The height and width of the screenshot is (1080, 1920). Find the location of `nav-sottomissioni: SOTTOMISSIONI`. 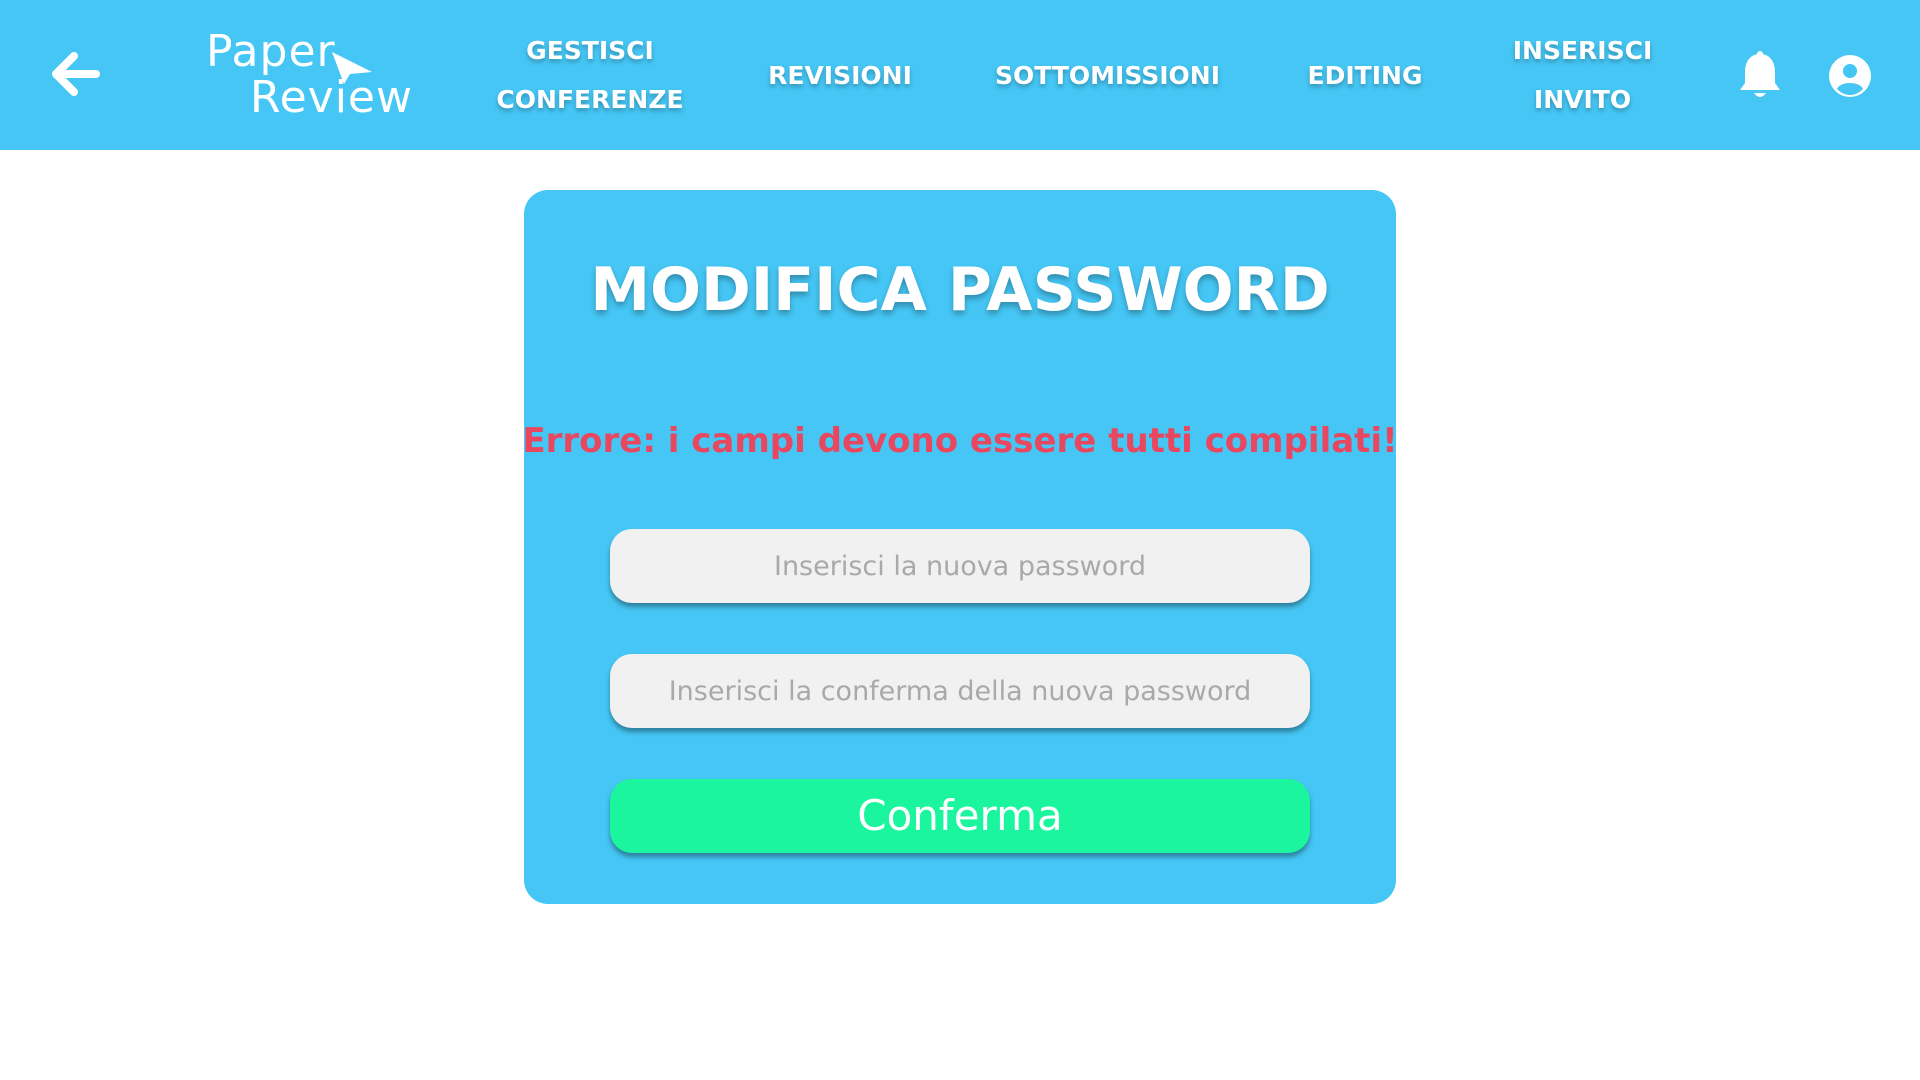

nav-sottomissioni: SOTTOMISSIONI is located at coordinates (1107, 75).